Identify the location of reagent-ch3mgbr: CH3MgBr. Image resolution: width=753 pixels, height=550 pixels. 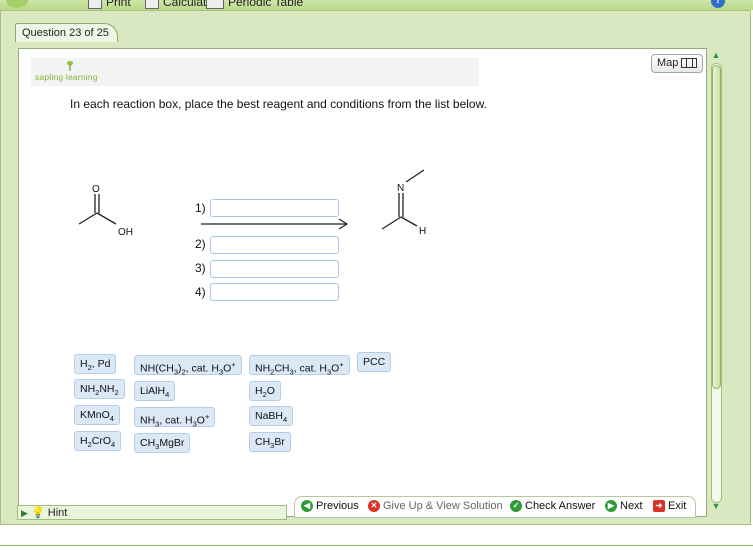
(162, 443).